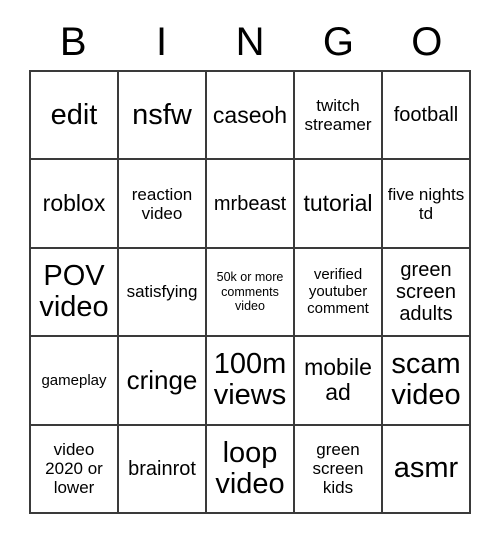 This screenshot has width=500, height=544. I want to click on header-letter-n: N, so click(250, 42).